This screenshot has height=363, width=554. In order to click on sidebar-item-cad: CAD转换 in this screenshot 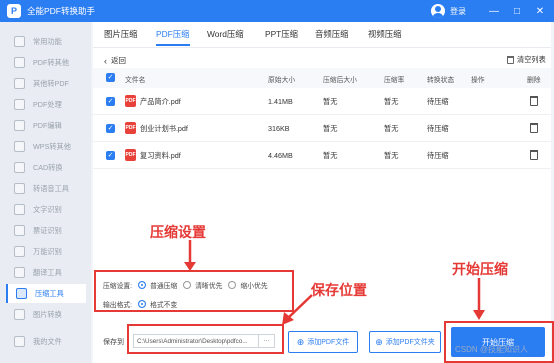, I will do `click(46, 167)`.